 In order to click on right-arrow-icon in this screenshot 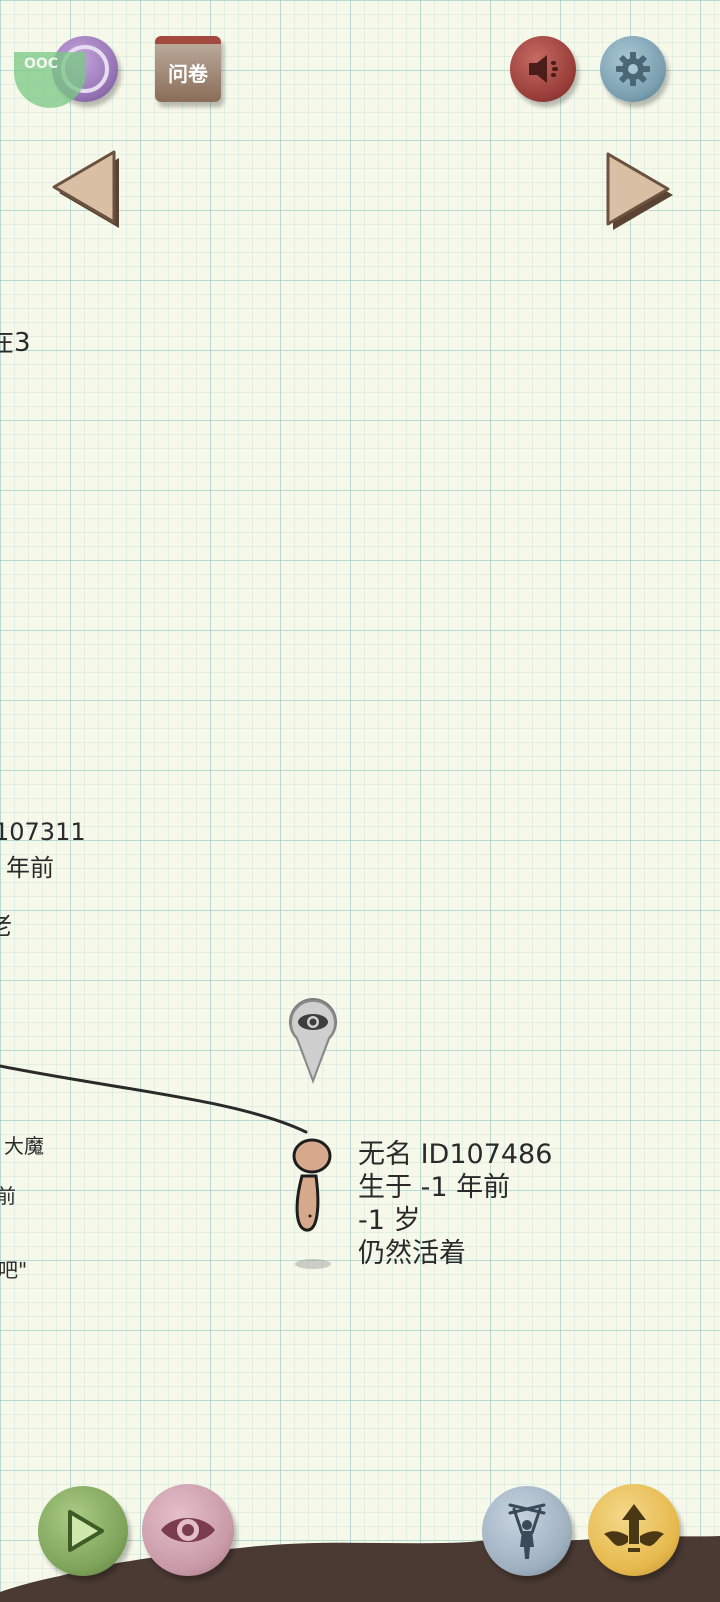, I will do `click(639, 191)`.